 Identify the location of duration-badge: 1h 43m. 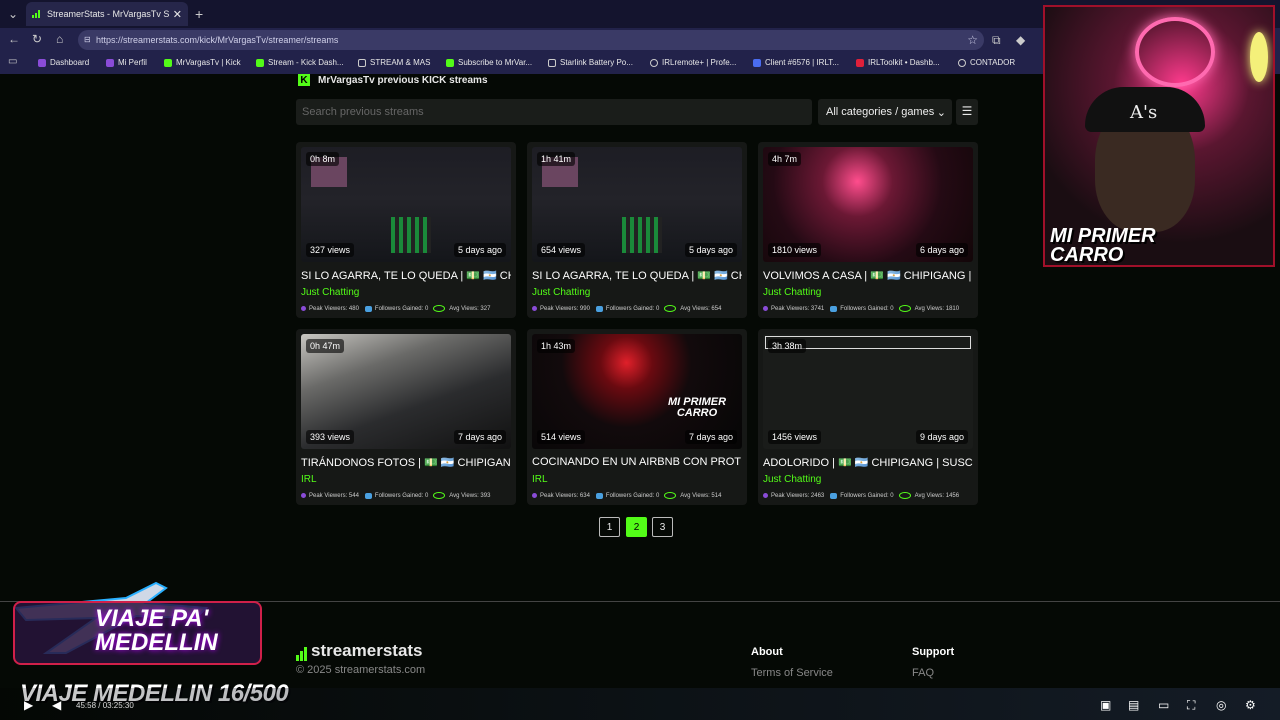
(556, 346).